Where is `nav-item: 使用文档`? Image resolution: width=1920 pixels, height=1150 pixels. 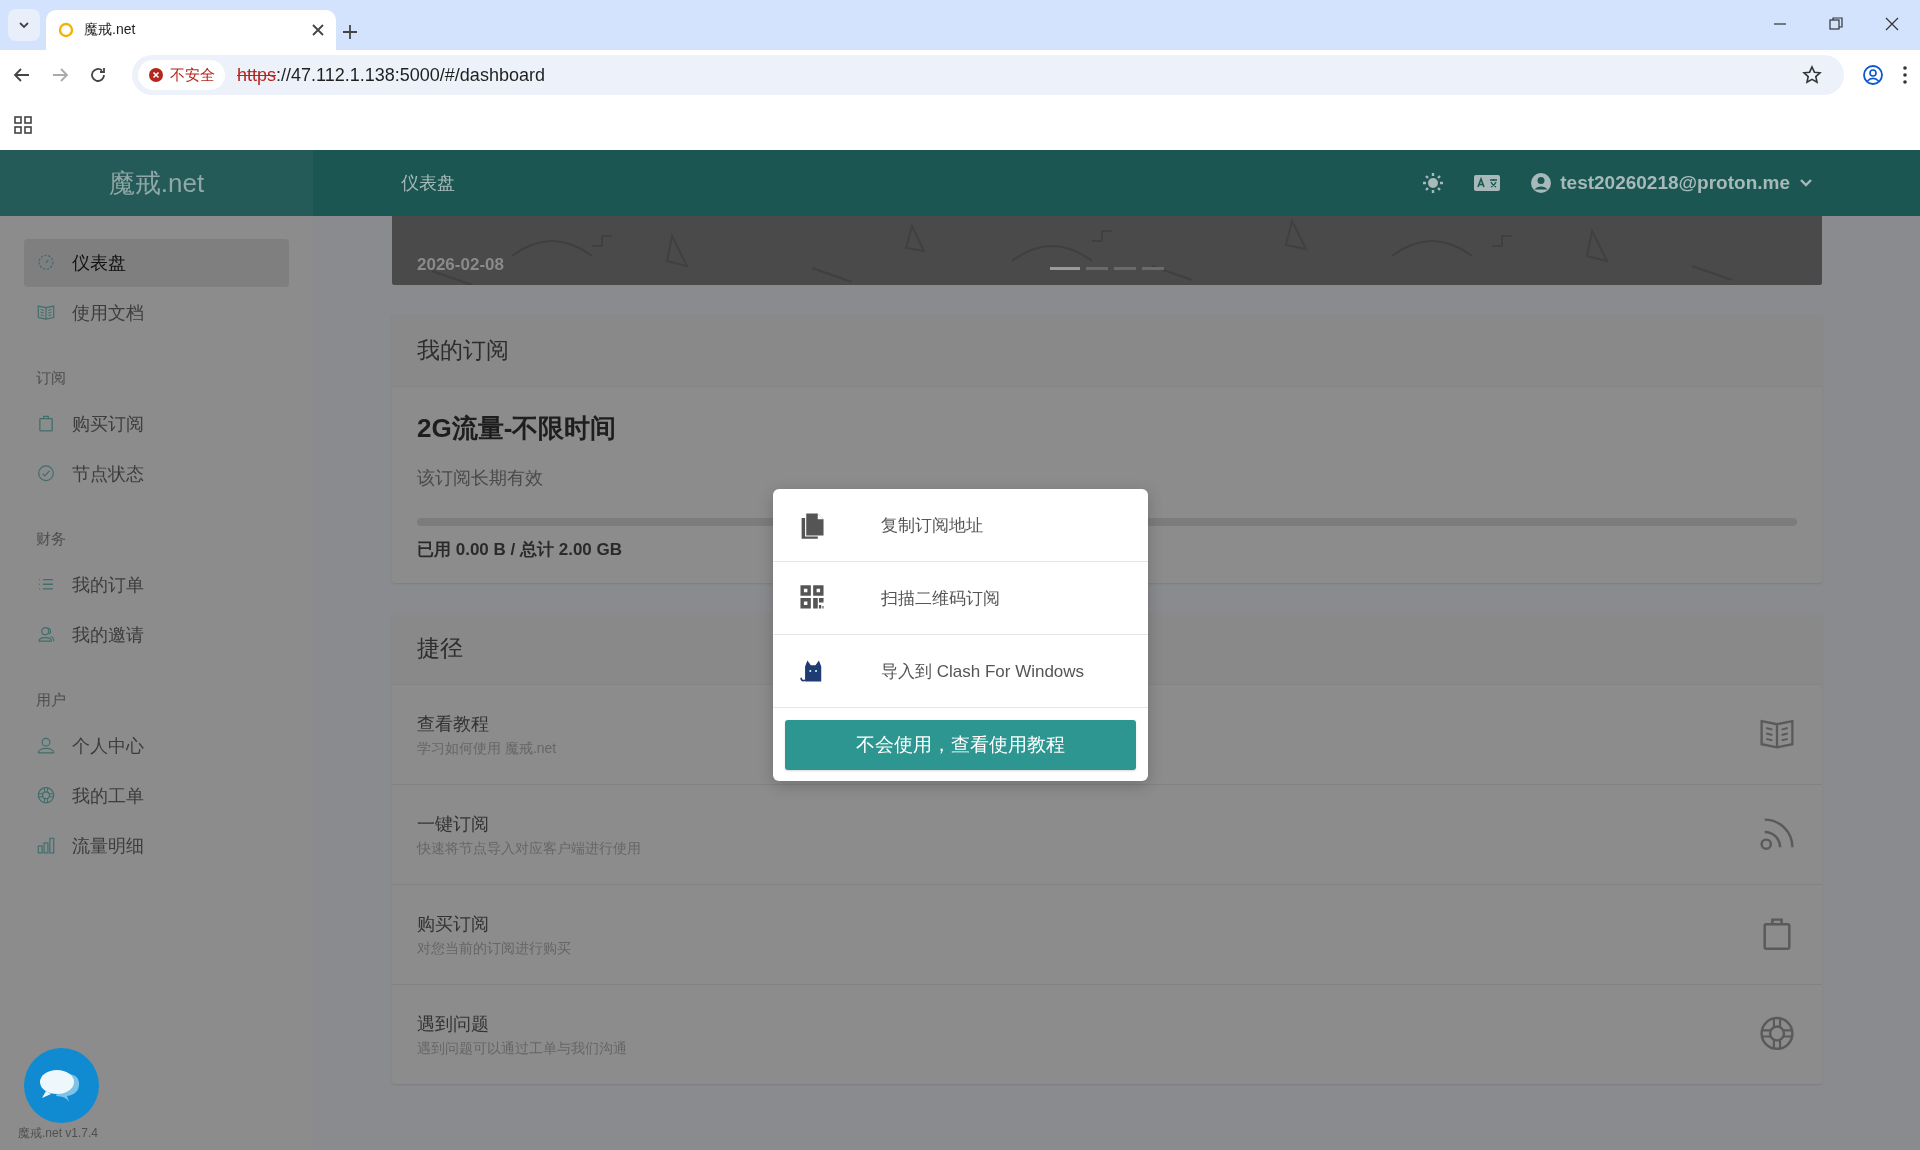
nav-item: 使用文档 is located at coordinates (156, 313).